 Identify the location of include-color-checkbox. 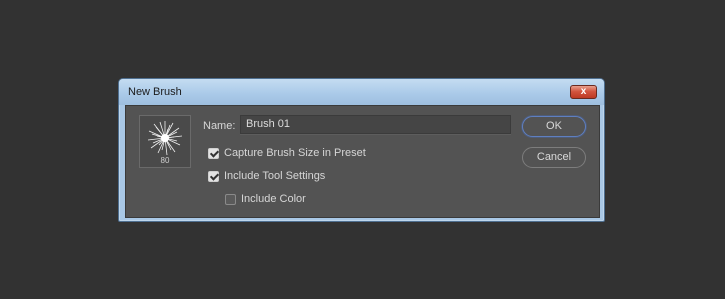
(230, 199).